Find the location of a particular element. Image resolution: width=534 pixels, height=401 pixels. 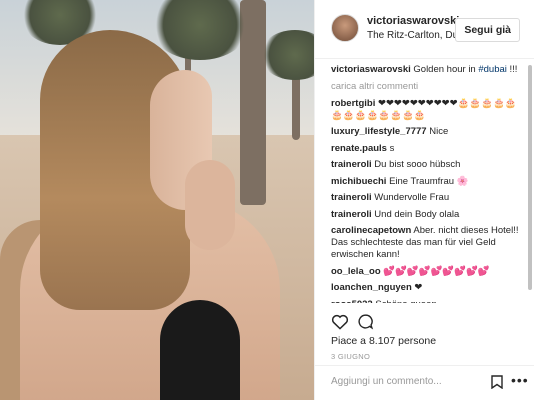

caption-end: !!! is located at coordinates (512, 69).